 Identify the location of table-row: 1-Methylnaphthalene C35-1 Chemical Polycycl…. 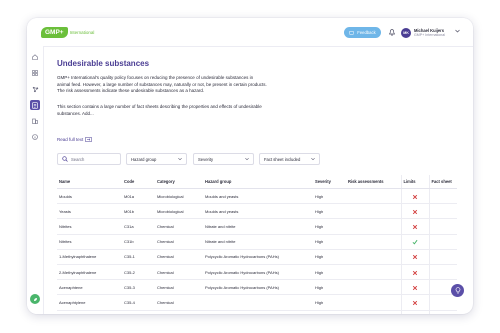
(257, 257).